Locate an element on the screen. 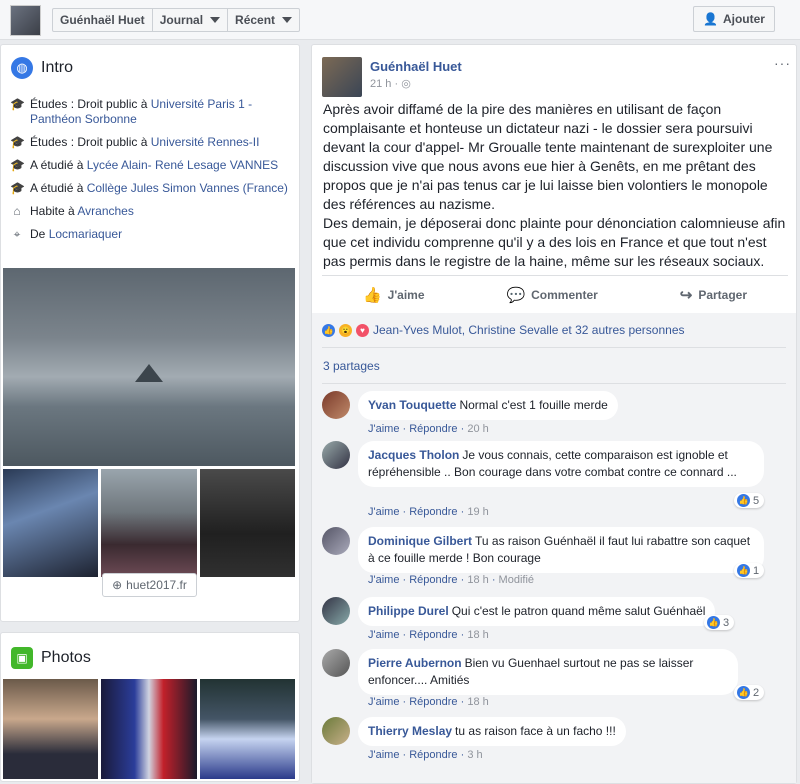  comment-button: 💬 Commenter is located at coordinates (551, 295).